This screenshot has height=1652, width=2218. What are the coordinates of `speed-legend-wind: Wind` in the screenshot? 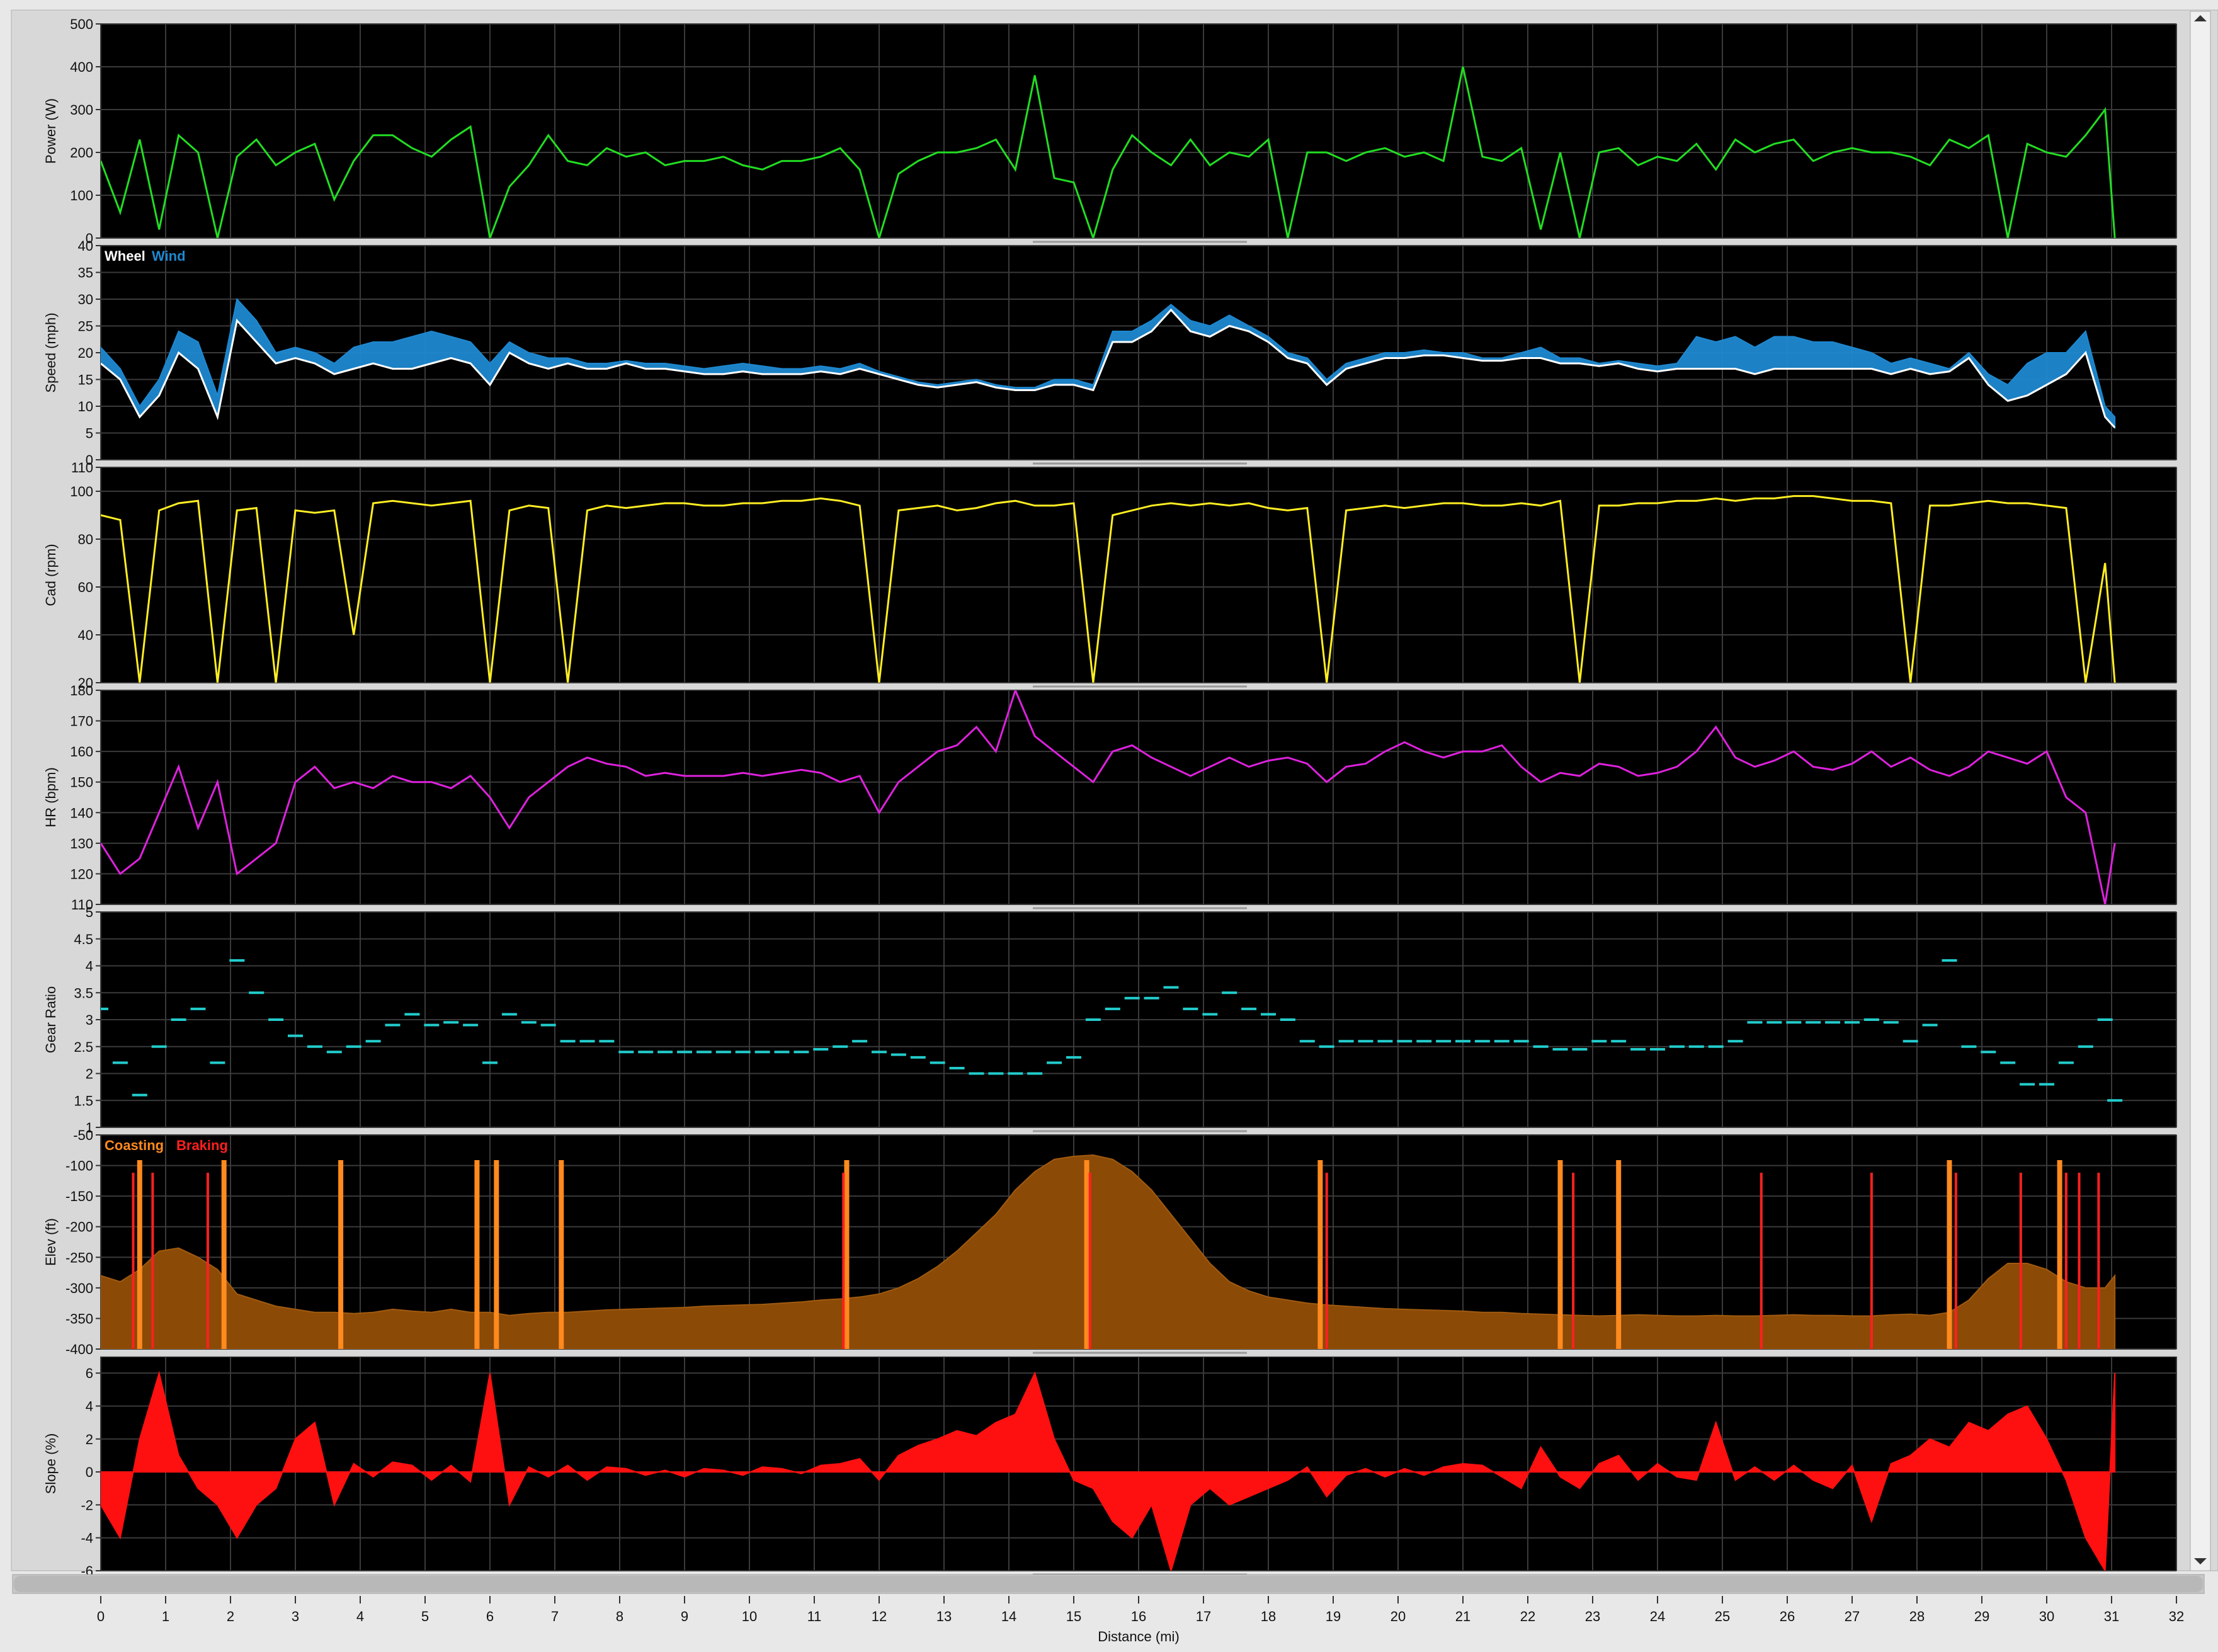 It's located at (169, 256).